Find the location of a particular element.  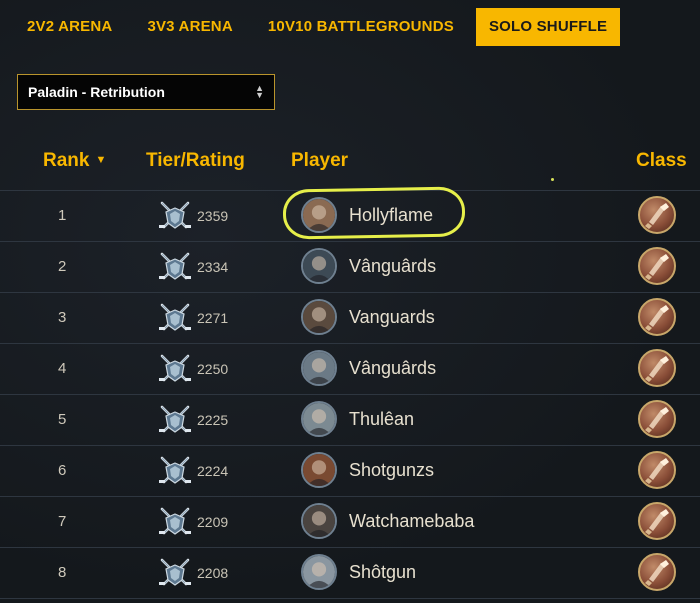

rank-value: 6 is located at coordinates (62, 470).